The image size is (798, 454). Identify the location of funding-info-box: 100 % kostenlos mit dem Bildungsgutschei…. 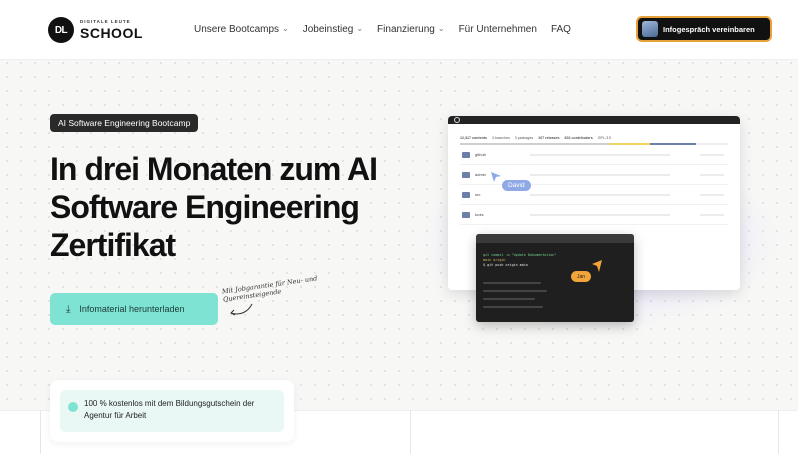
(172, 411).